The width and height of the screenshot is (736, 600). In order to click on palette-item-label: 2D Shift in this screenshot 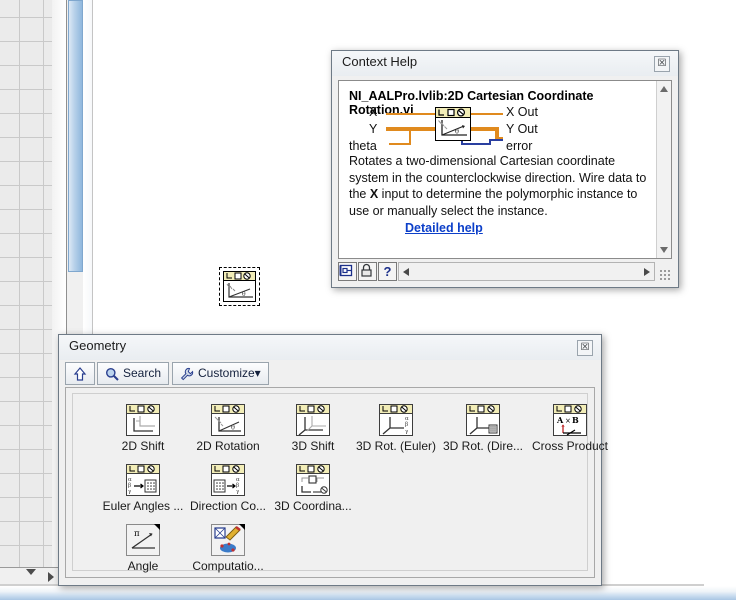, I will do `click(143, 446)`.